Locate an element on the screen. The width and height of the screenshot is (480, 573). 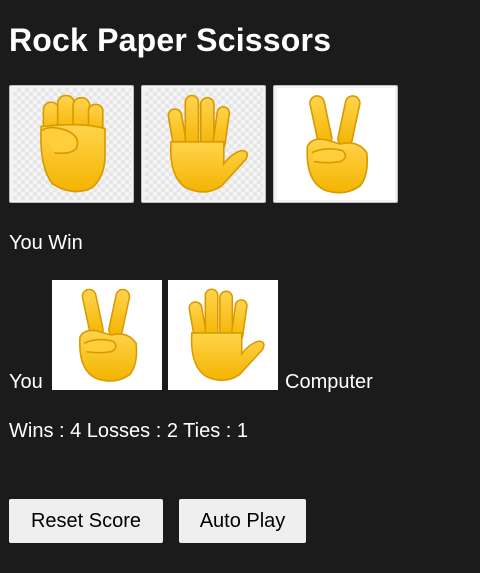
rock-button is located at coordinates (71, 144).